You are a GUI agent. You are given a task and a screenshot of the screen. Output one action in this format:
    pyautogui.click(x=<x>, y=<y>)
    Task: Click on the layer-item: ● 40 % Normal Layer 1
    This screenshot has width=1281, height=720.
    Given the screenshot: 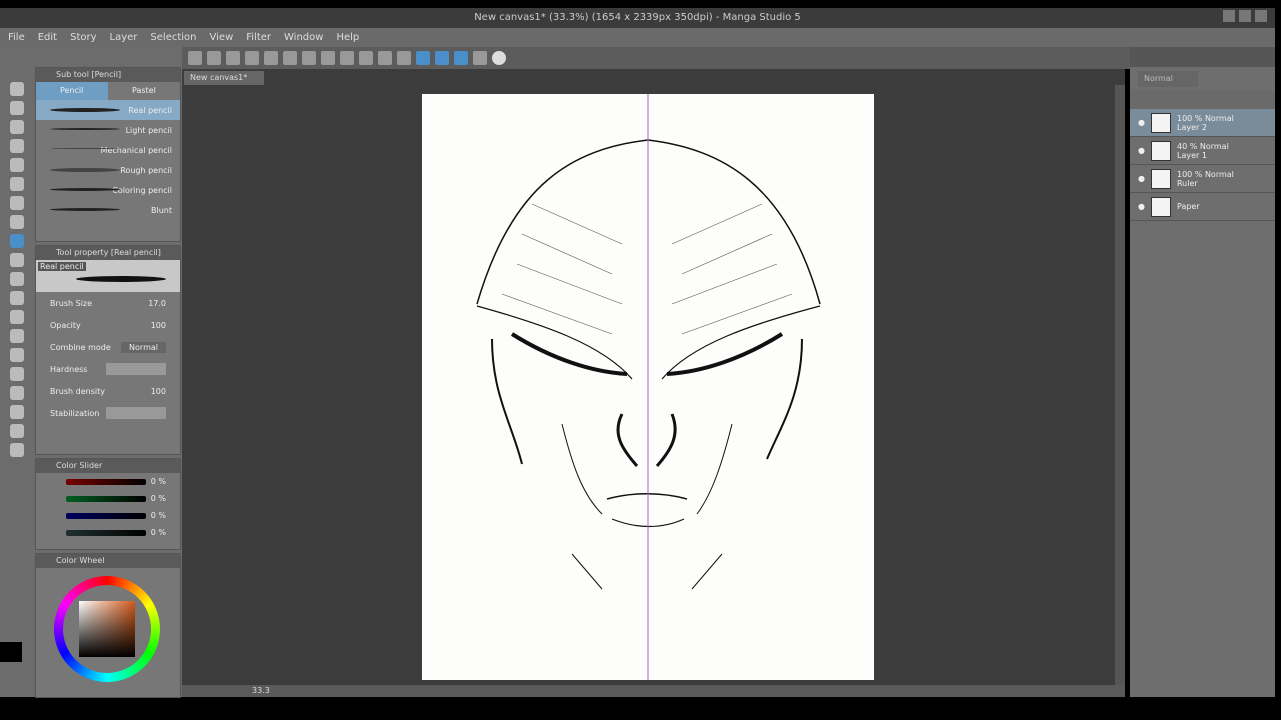 What is the action you would take?
    pyautogui.click(x=1202, y=151)
    